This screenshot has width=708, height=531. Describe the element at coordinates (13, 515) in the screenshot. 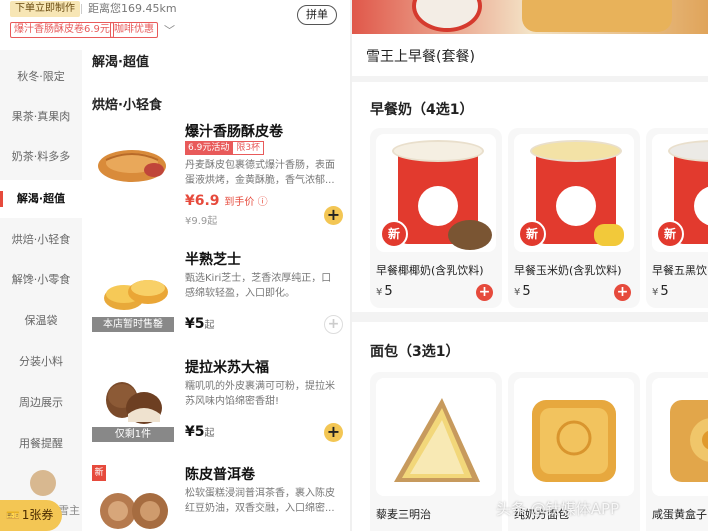

I see `ticket-icon: 🎫` at that location.